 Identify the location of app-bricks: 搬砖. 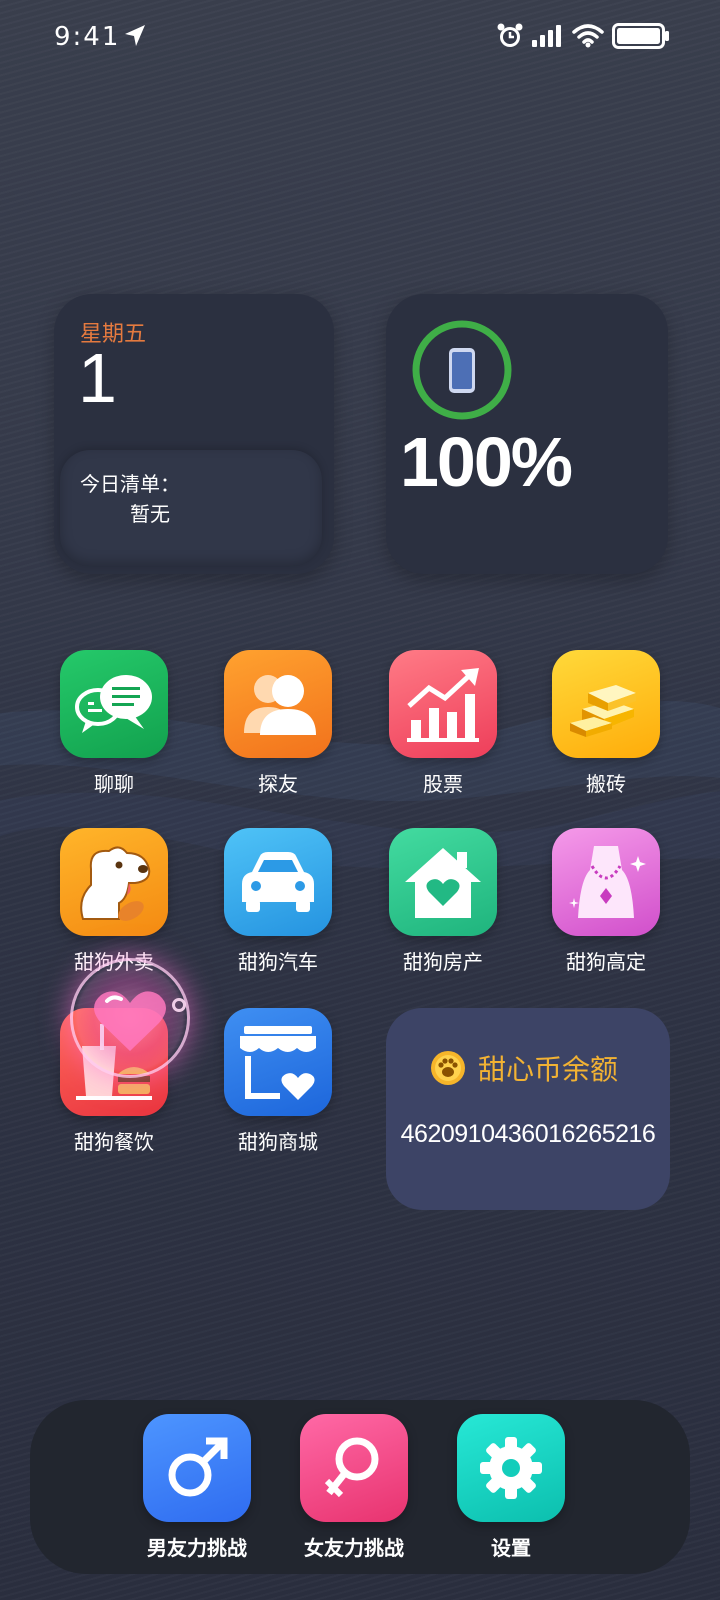
(606, 723).